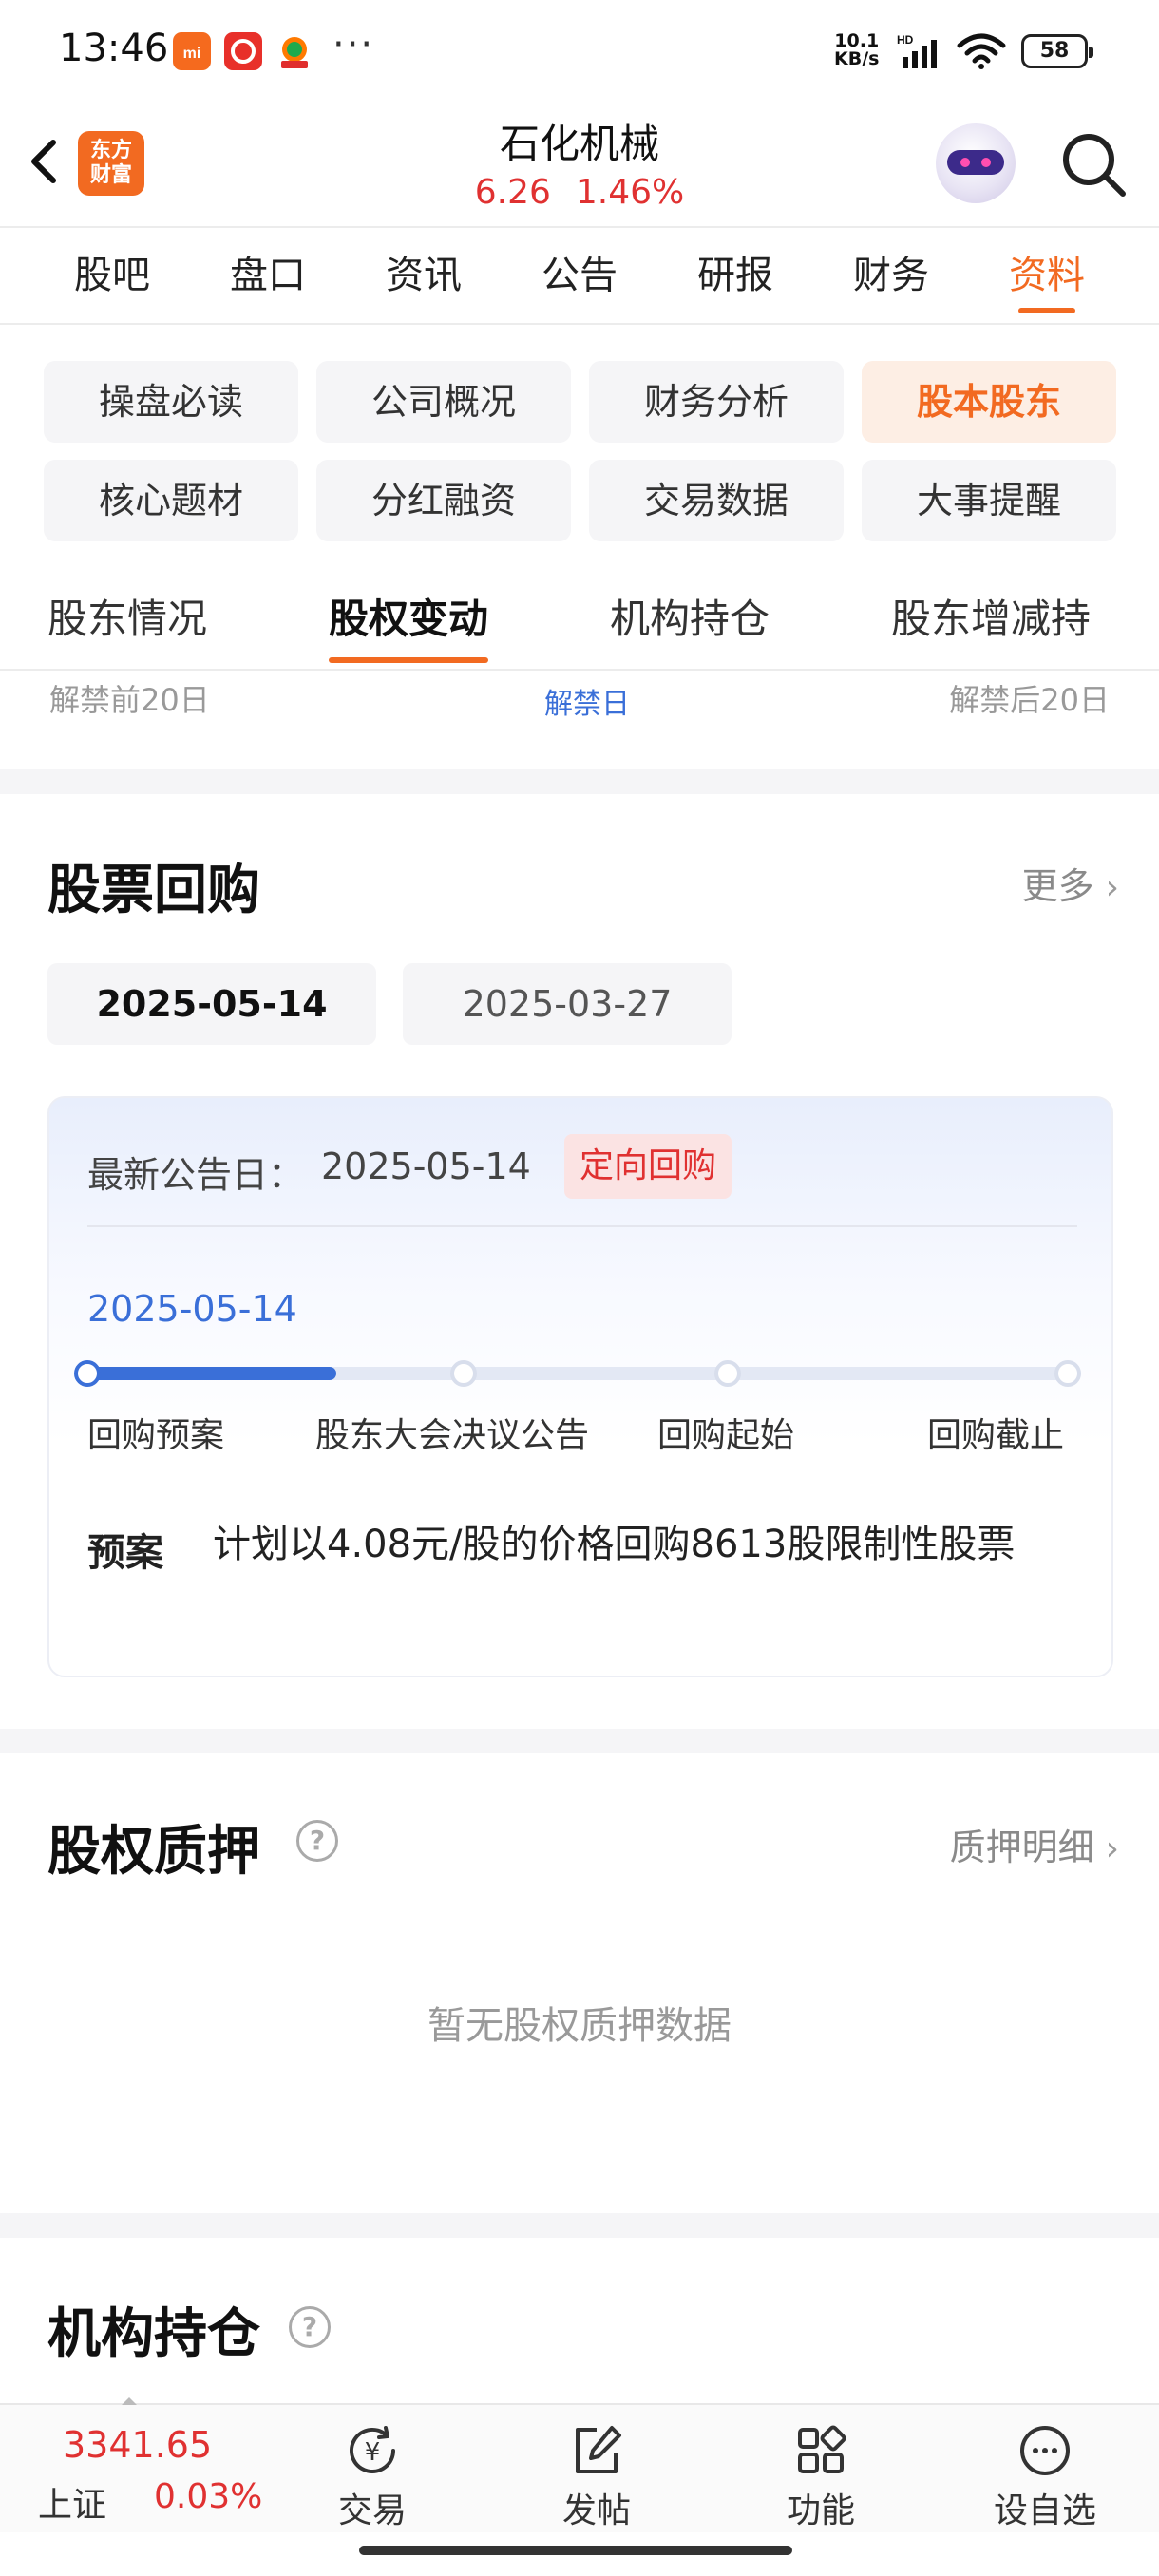  What do you see at coordinates (1047, 275) in the screenshot?
I see `tab-profile: 资料` at bounding box center [1047, 275].